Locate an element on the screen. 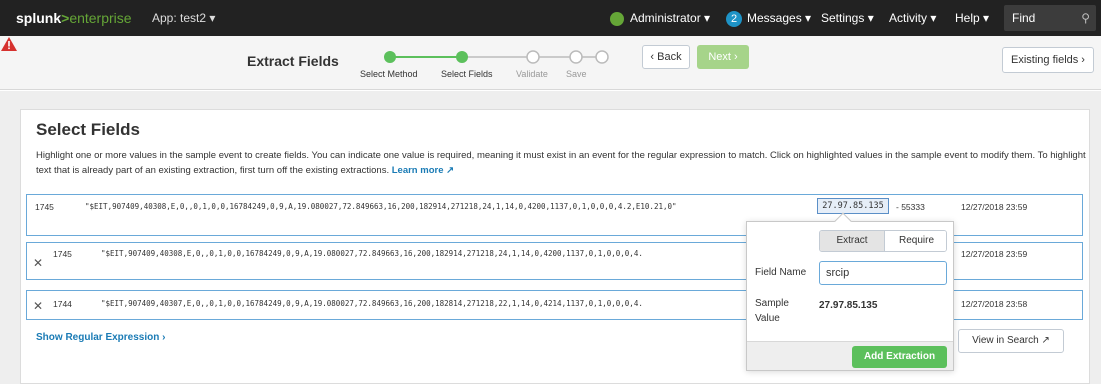 The height and width of the screenshot is (384, 1101). step-4-dot is located at coordinates (576, 57).